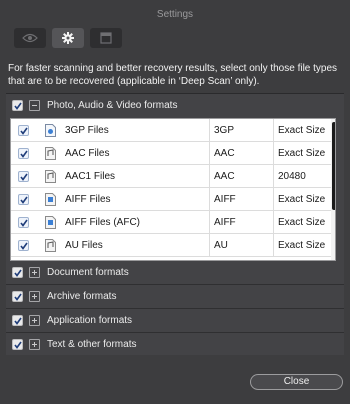 This screenshot has width=350, height=404. What do you see at coordinates (333, 166) in the screenshot?
I see `scrollbar-thumb` at bounding box center [333, 166].